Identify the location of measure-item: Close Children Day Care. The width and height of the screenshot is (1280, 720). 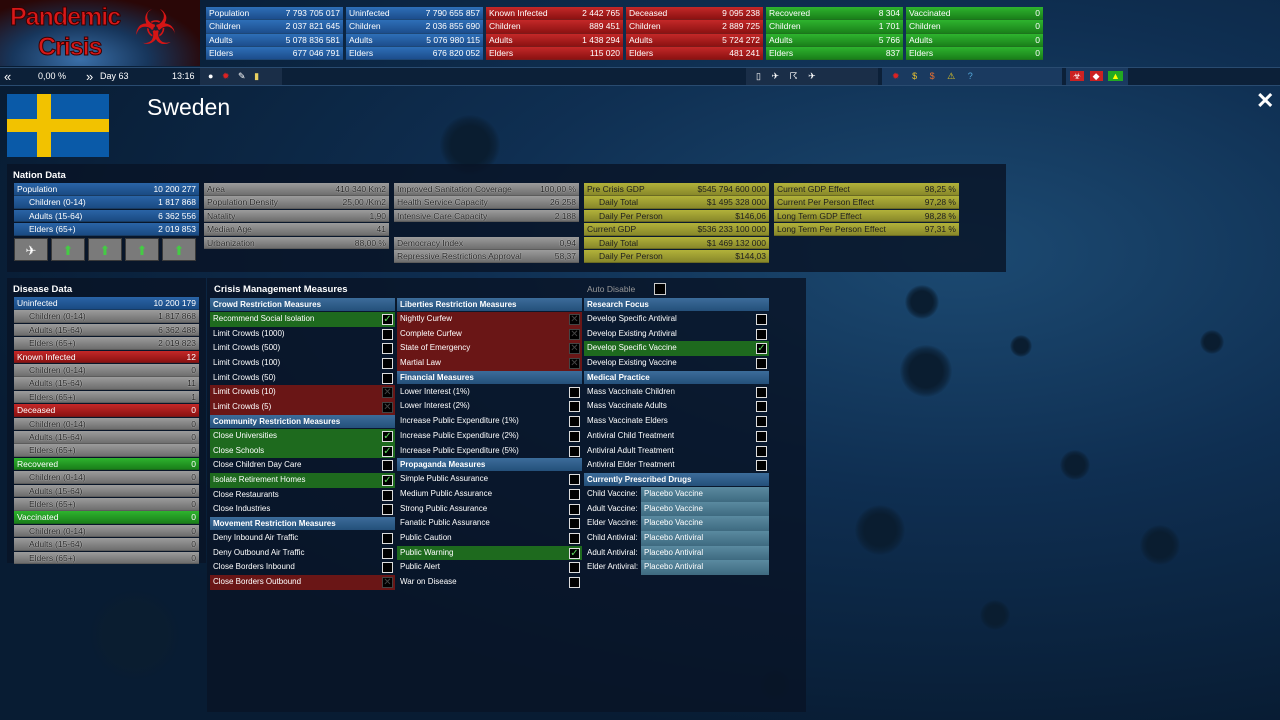
(302, 465).